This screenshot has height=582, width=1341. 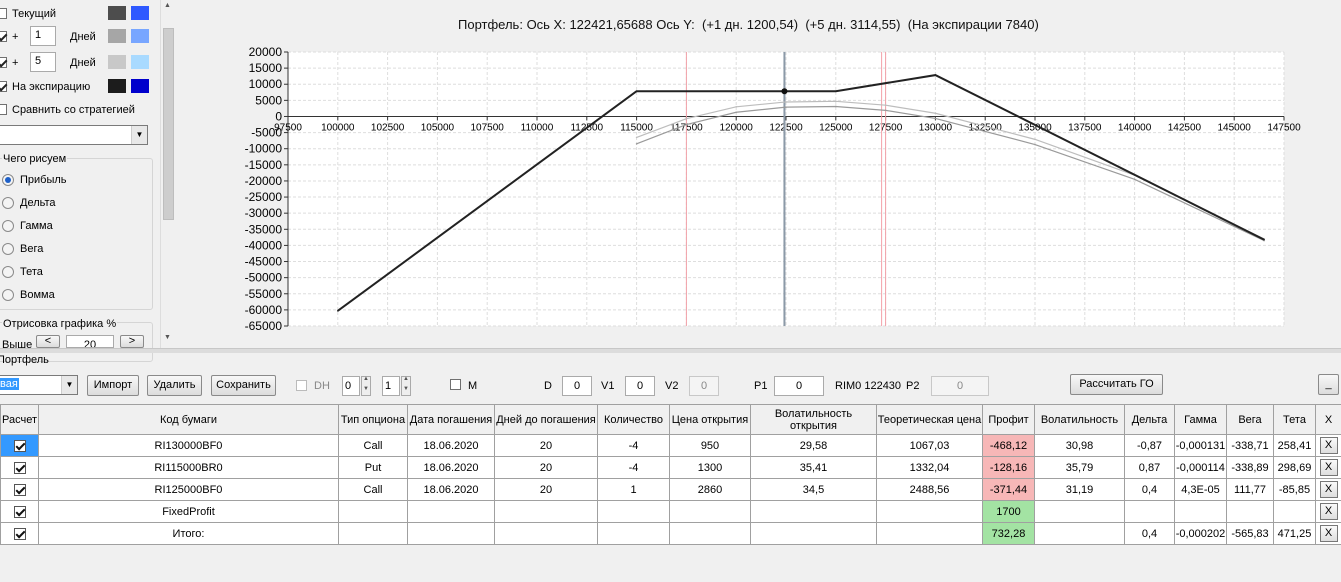 What do you see at coordinates (546, 511) in the screenshot?
I see `days-cell` at bounding box center [546, 511].